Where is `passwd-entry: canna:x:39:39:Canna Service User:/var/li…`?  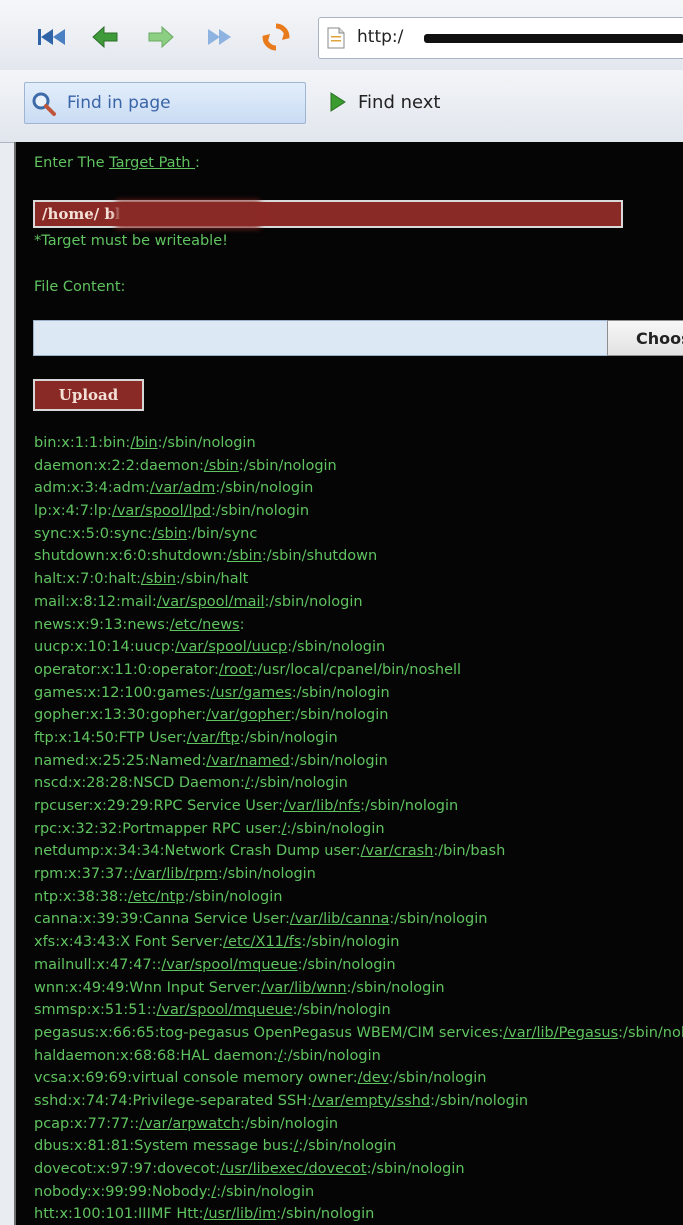
passwd-entry: canna:x:39:39:Canna Service User:/var/li… is located at coordinates (358, 919).